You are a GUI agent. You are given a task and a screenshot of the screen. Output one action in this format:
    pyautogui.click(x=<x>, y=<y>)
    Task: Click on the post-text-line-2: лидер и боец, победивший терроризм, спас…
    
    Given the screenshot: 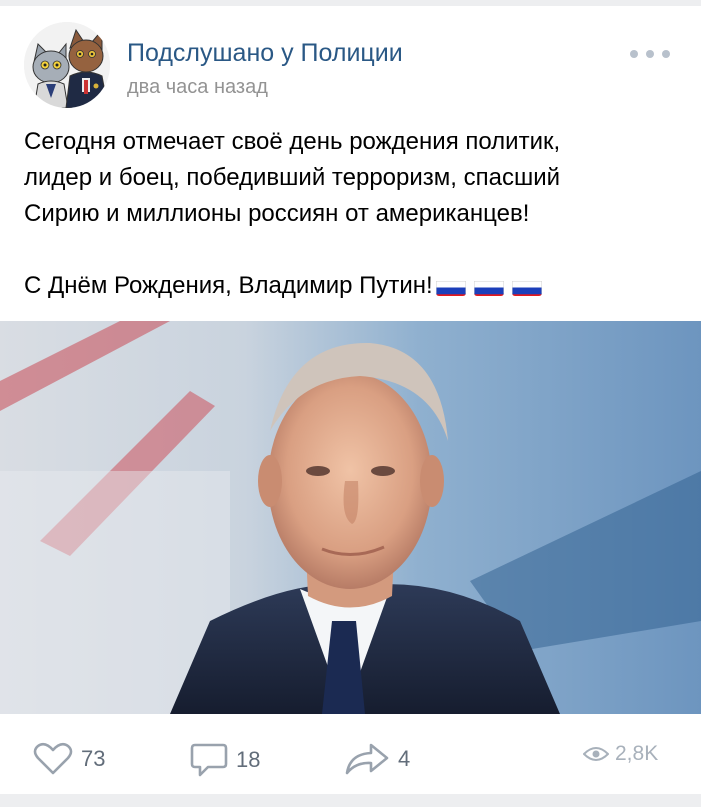 What is the action you would take?
    pyautogui.click(x=292, y=177)
    